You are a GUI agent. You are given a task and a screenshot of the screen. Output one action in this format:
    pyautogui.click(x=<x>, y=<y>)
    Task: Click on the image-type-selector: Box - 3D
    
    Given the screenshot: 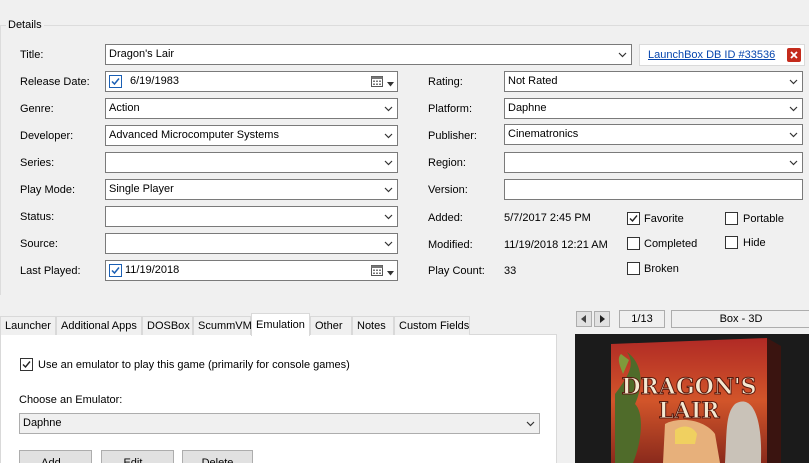 What is the action you would take?
    pyautogui.click(x=740, y=319)
    